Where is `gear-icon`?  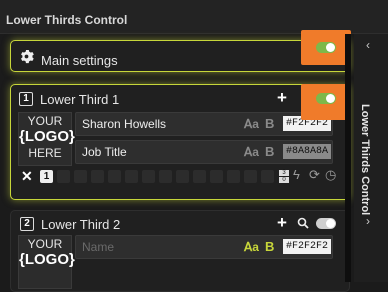
gear-icon is located at coordinates (27, 56).